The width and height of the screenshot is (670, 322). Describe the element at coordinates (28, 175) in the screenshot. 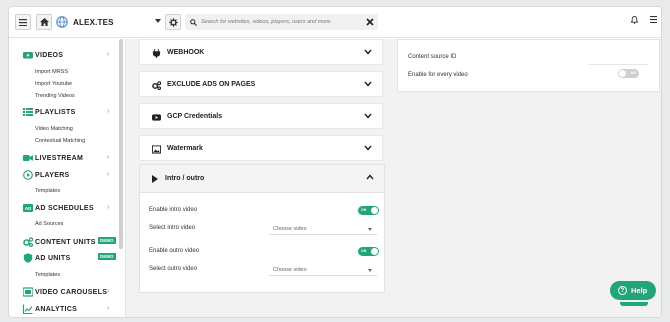

I see `play-circle-icon` at that location.